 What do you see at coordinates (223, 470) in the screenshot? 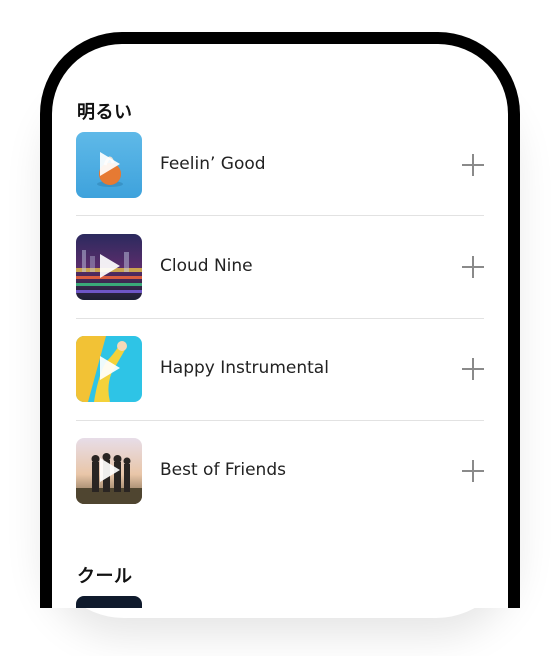
I see `track-title: Best of Friends` at bounding box center [223, 470].